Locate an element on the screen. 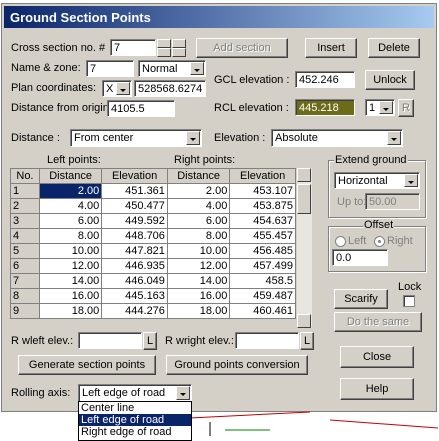 The height and width of the screenshot is (441, 439). table-scrollbar is located at coordinates (304, 248).